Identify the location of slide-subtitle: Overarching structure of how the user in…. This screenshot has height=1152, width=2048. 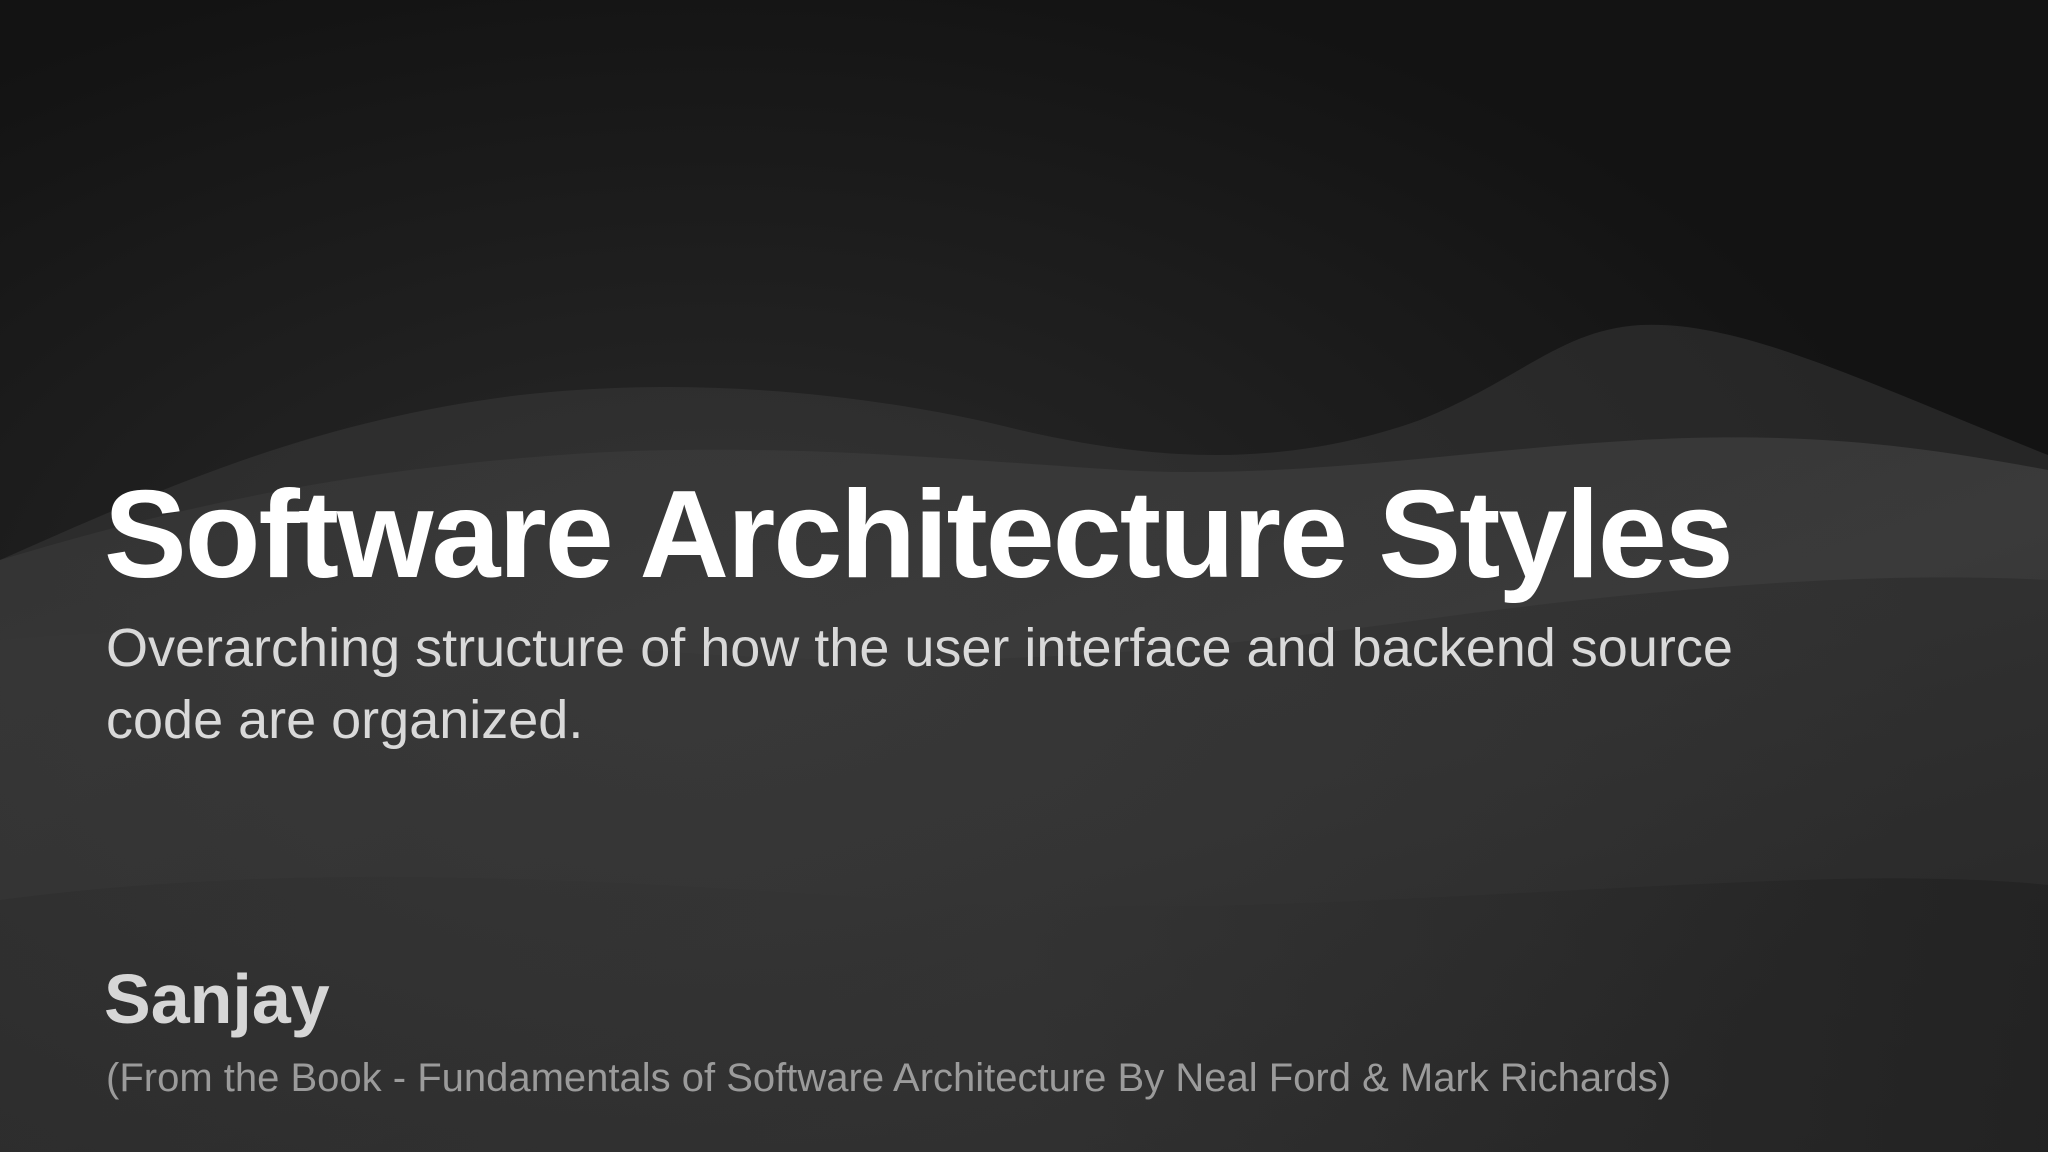
(919, 684).